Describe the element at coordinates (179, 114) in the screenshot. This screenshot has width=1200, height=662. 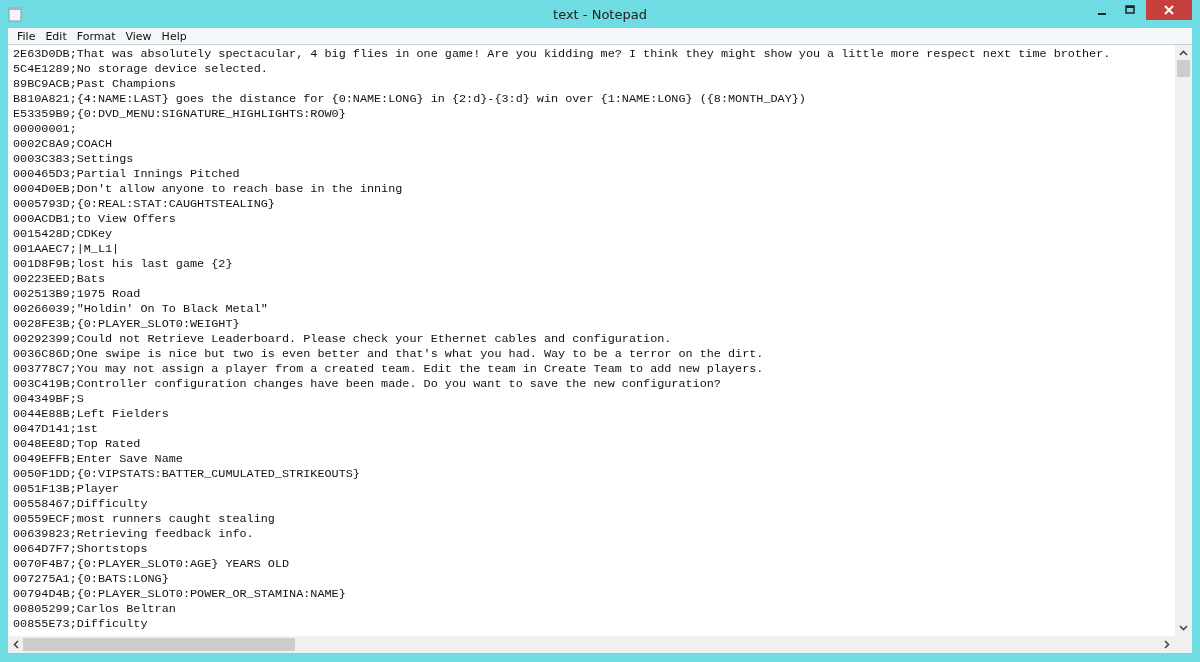
I see `text-line: E53359B9;{0:DVD_MENU:SIGNATURE_HIGHLIGHTS:ROW0}` at that location.